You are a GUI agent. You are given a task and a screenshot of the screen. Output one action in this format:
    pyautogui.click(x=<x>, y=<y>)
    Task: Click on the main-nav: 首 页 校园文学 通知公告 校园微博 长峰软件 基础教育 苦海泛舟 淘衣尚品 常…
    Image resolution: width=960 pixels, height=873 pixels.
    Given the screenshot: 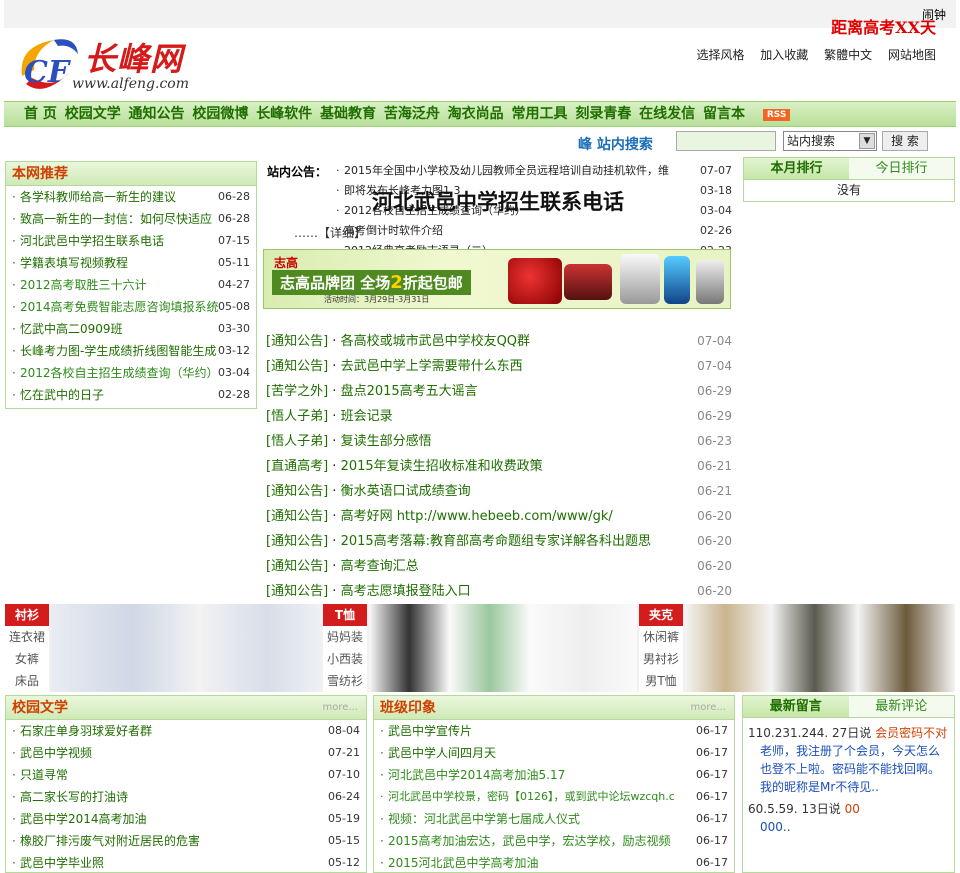 What is the action you would take?
    pyautogui.click(x=480, y=114)
    